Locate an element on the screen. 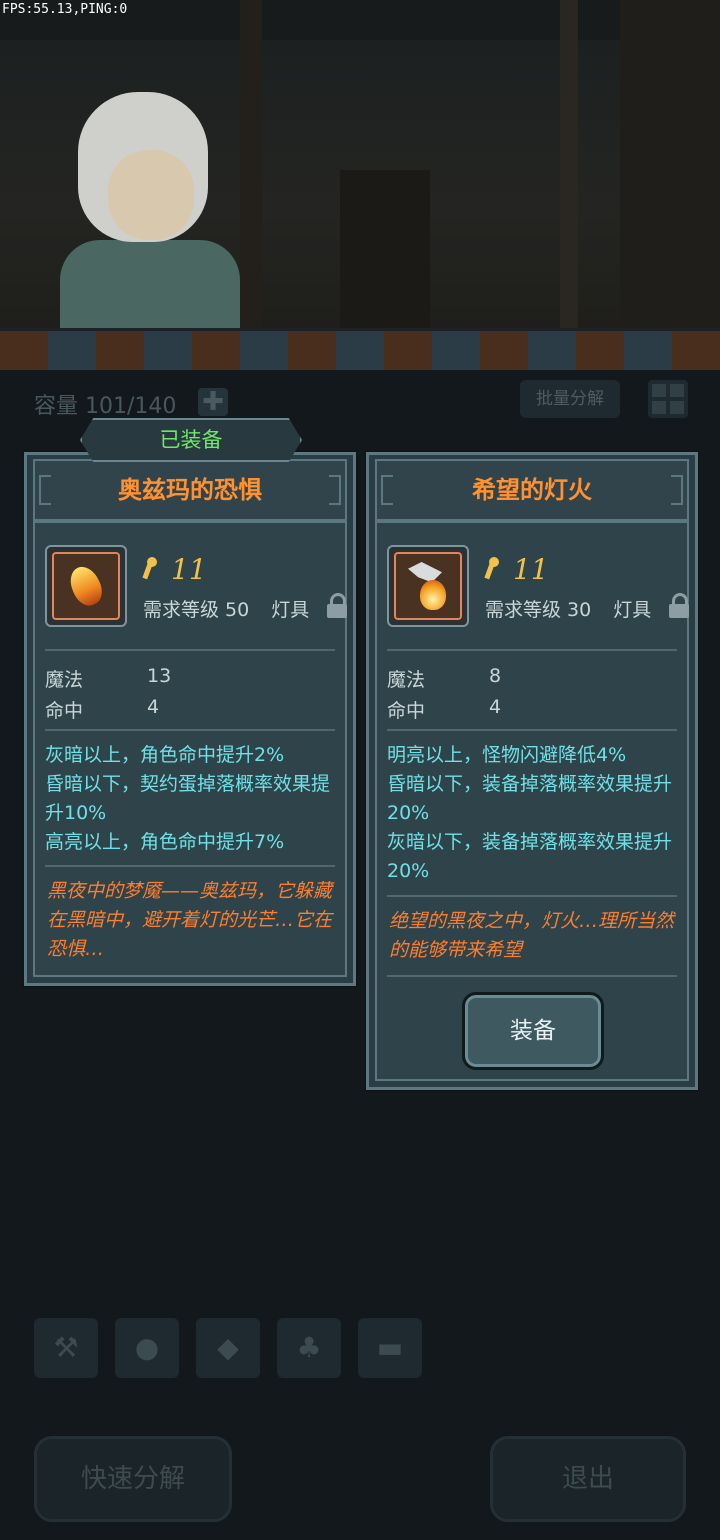 This screenshot has width=720, height=1540. level-requirement: 需求等级 50 灯具 is located at coordinates (226, 608).